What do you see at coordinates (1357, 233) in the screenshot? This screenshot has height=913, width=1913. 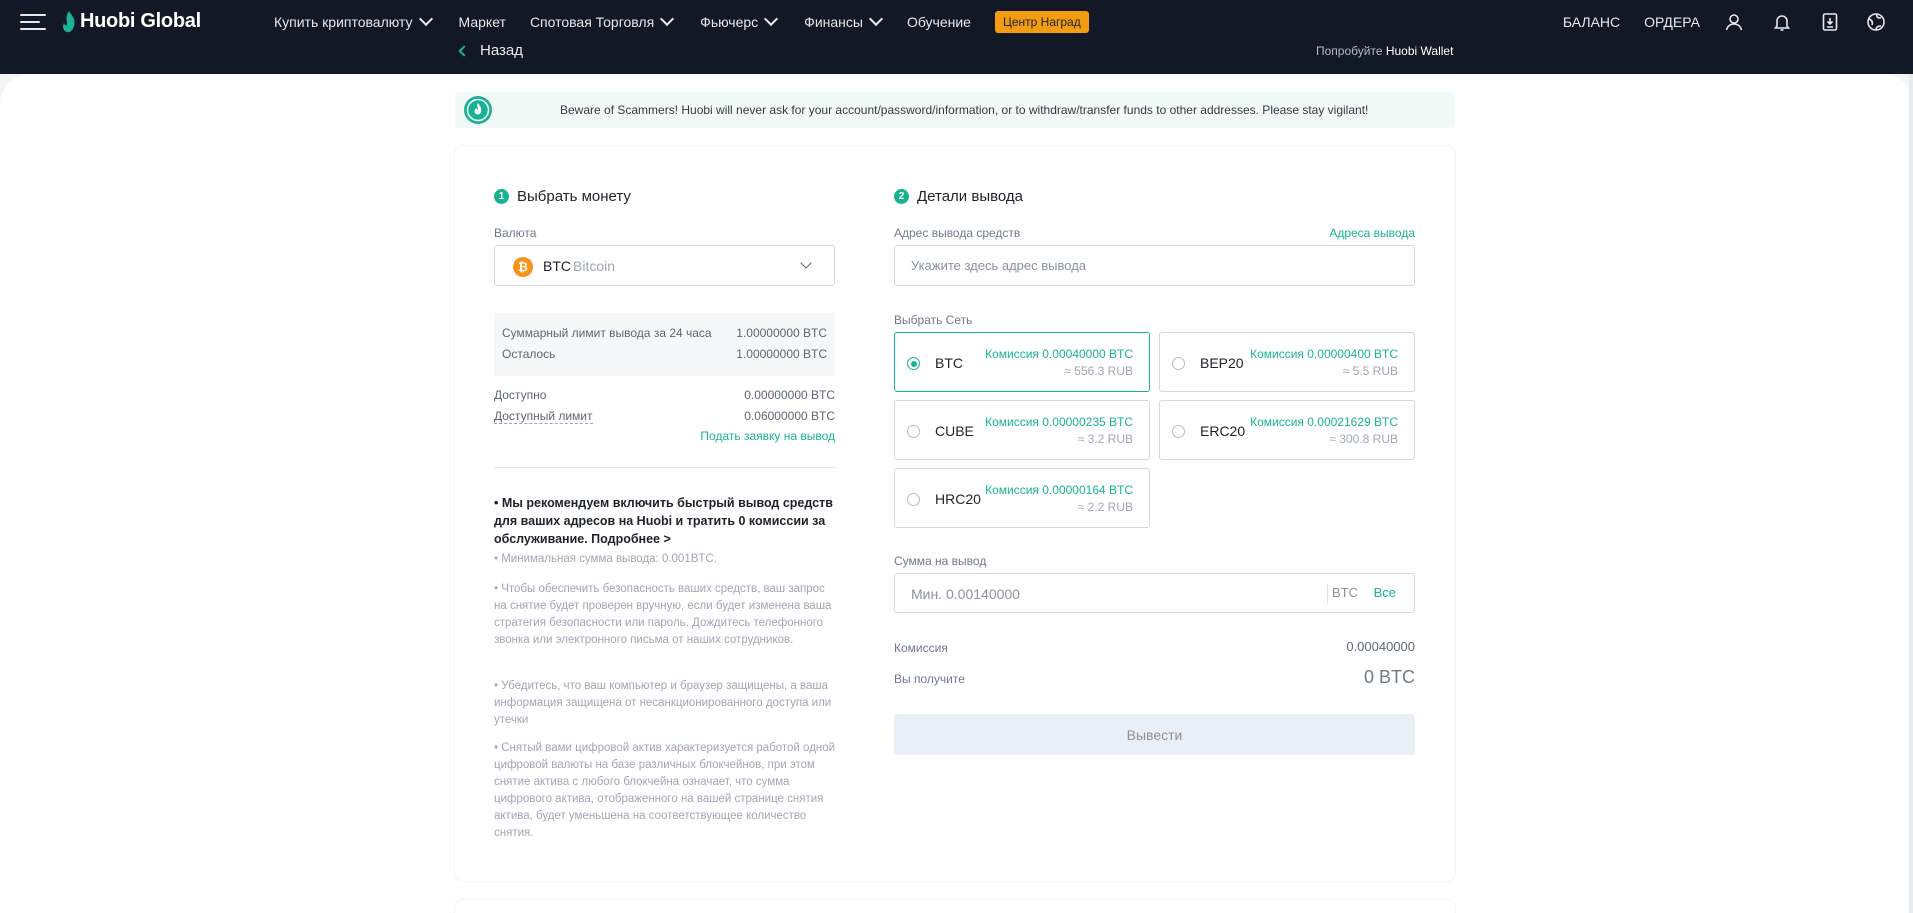 I see `address-book-link: Адреса вывода` at bounding box center [1357, 233].